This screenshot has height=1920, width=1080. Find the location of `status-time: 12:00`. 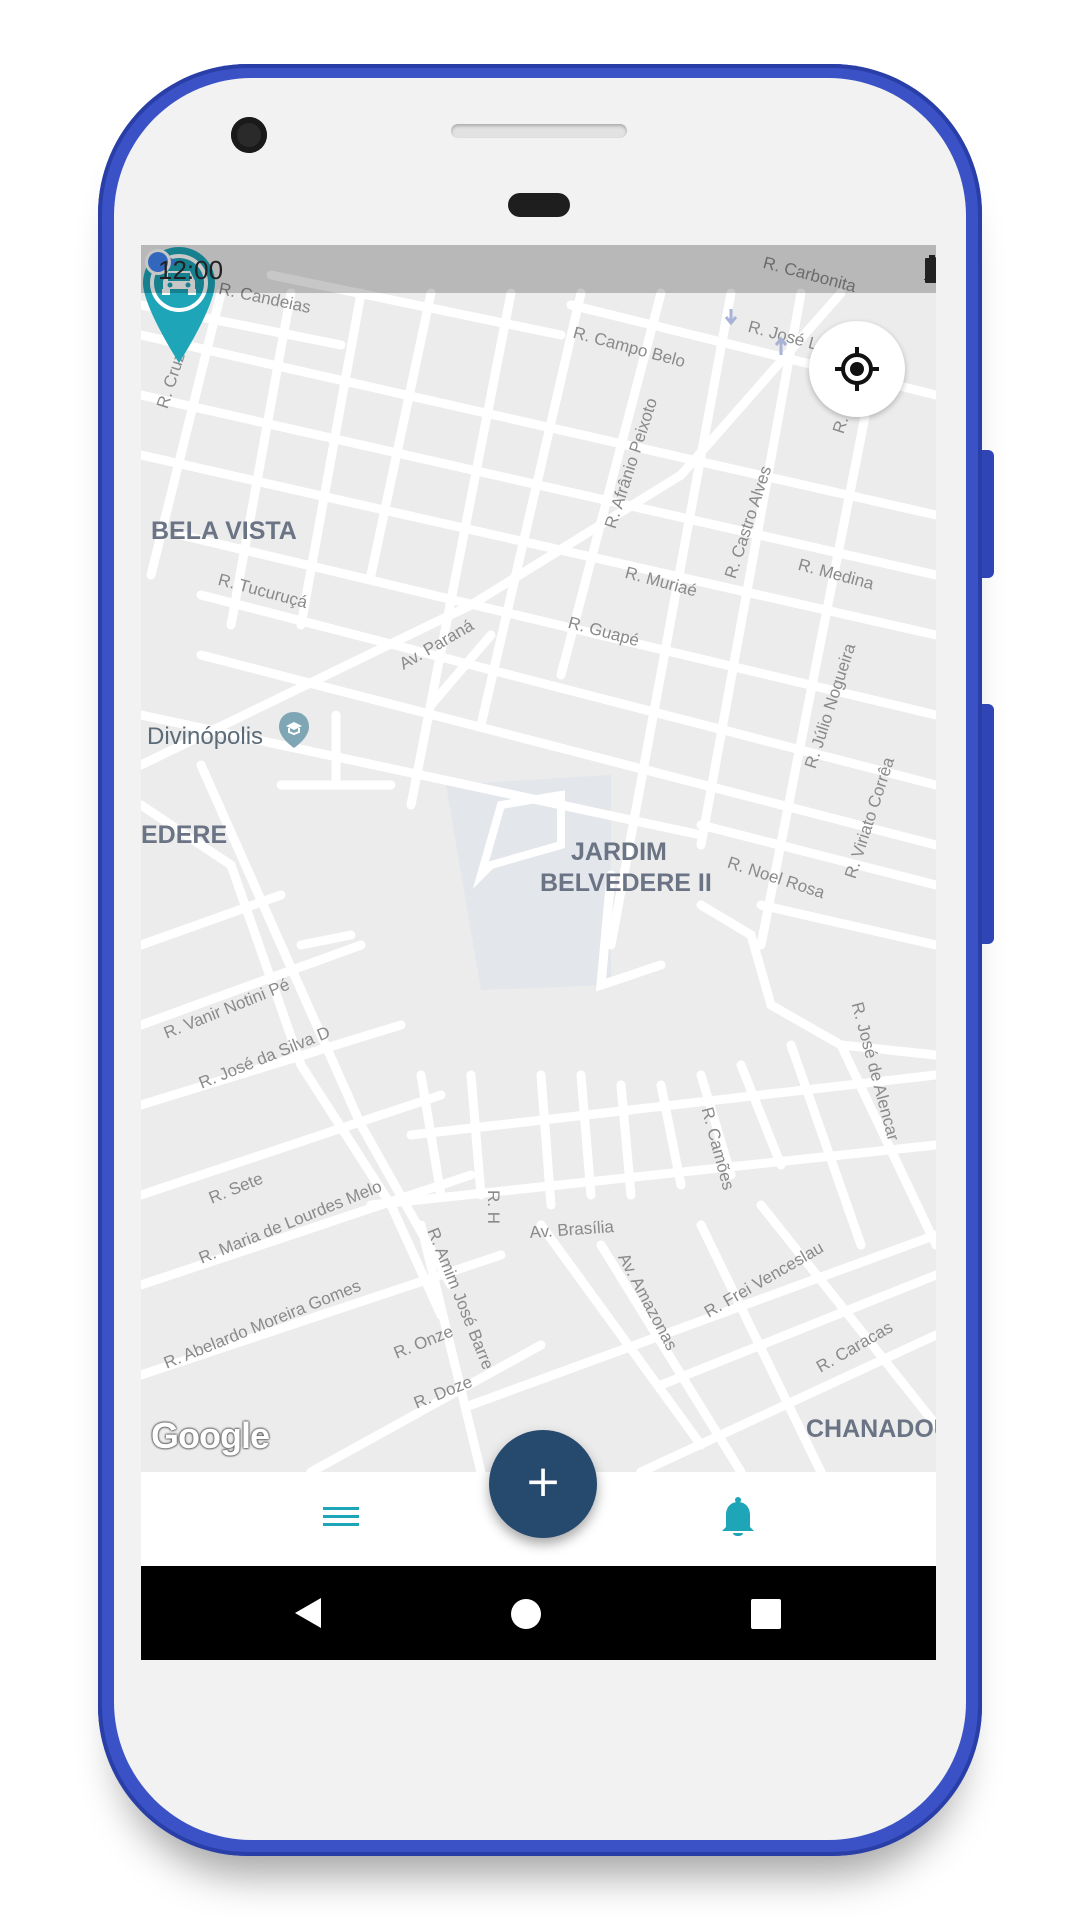

status-time: 12:00 is located at coordinates (191, 270).